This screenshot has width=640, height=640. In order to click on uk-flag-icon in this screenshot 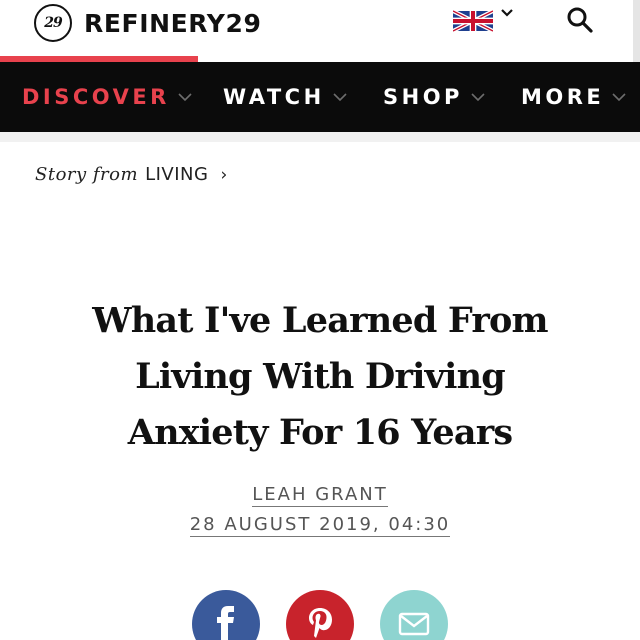, I will do `click(473, 21)`.